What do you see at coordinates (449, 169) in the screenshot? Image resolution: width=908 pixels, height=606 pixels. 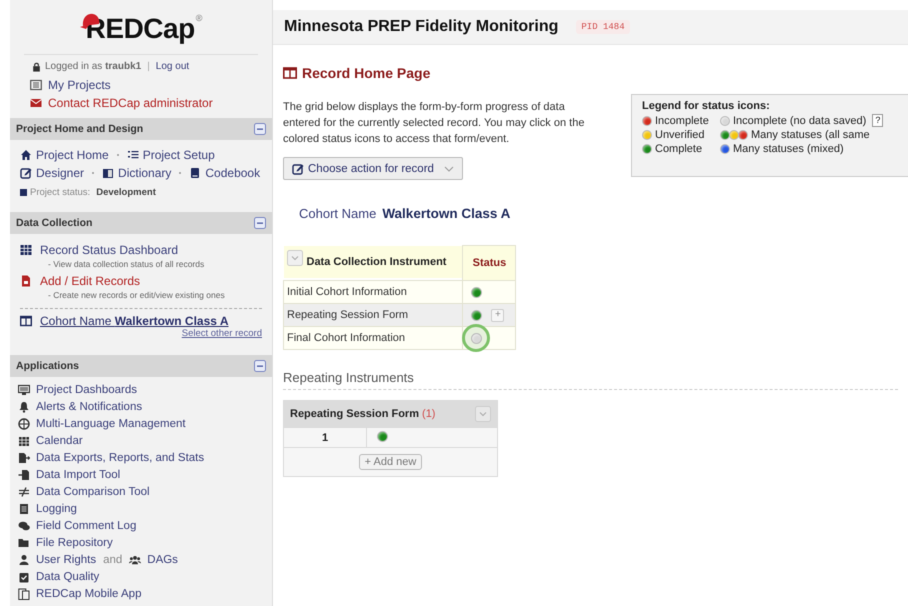 I see `caret-icon` at bounding box center [449, 169].